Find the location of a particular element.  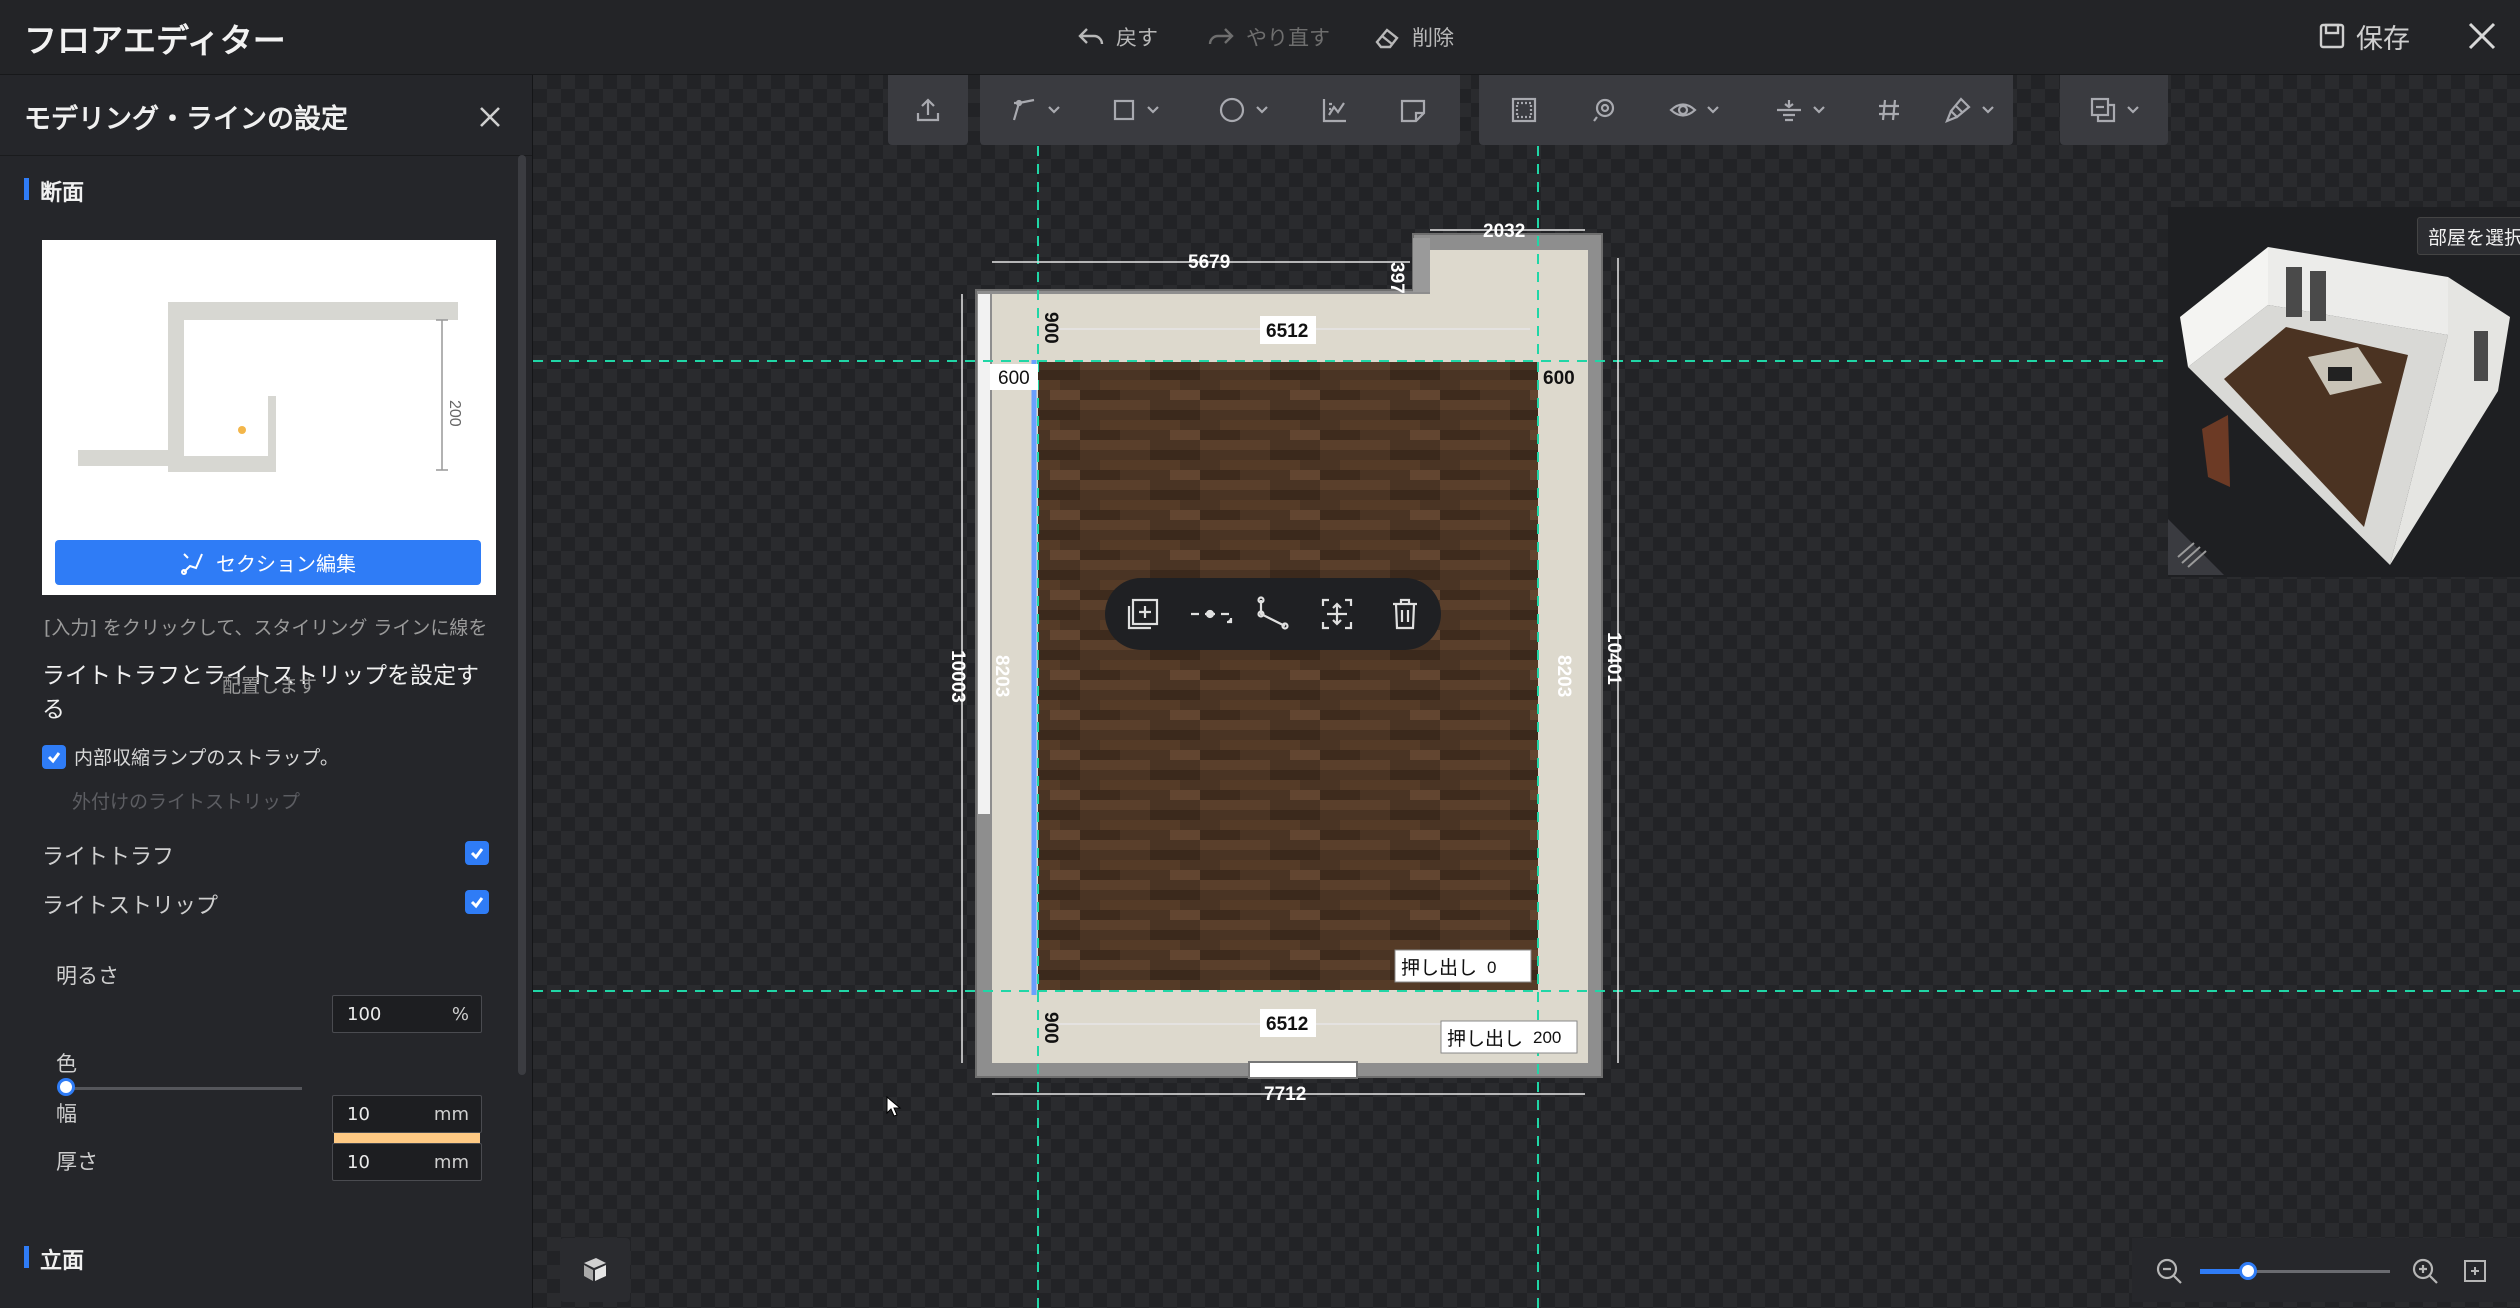

dim-notch: 397 is located at coordinates (1396, 278).